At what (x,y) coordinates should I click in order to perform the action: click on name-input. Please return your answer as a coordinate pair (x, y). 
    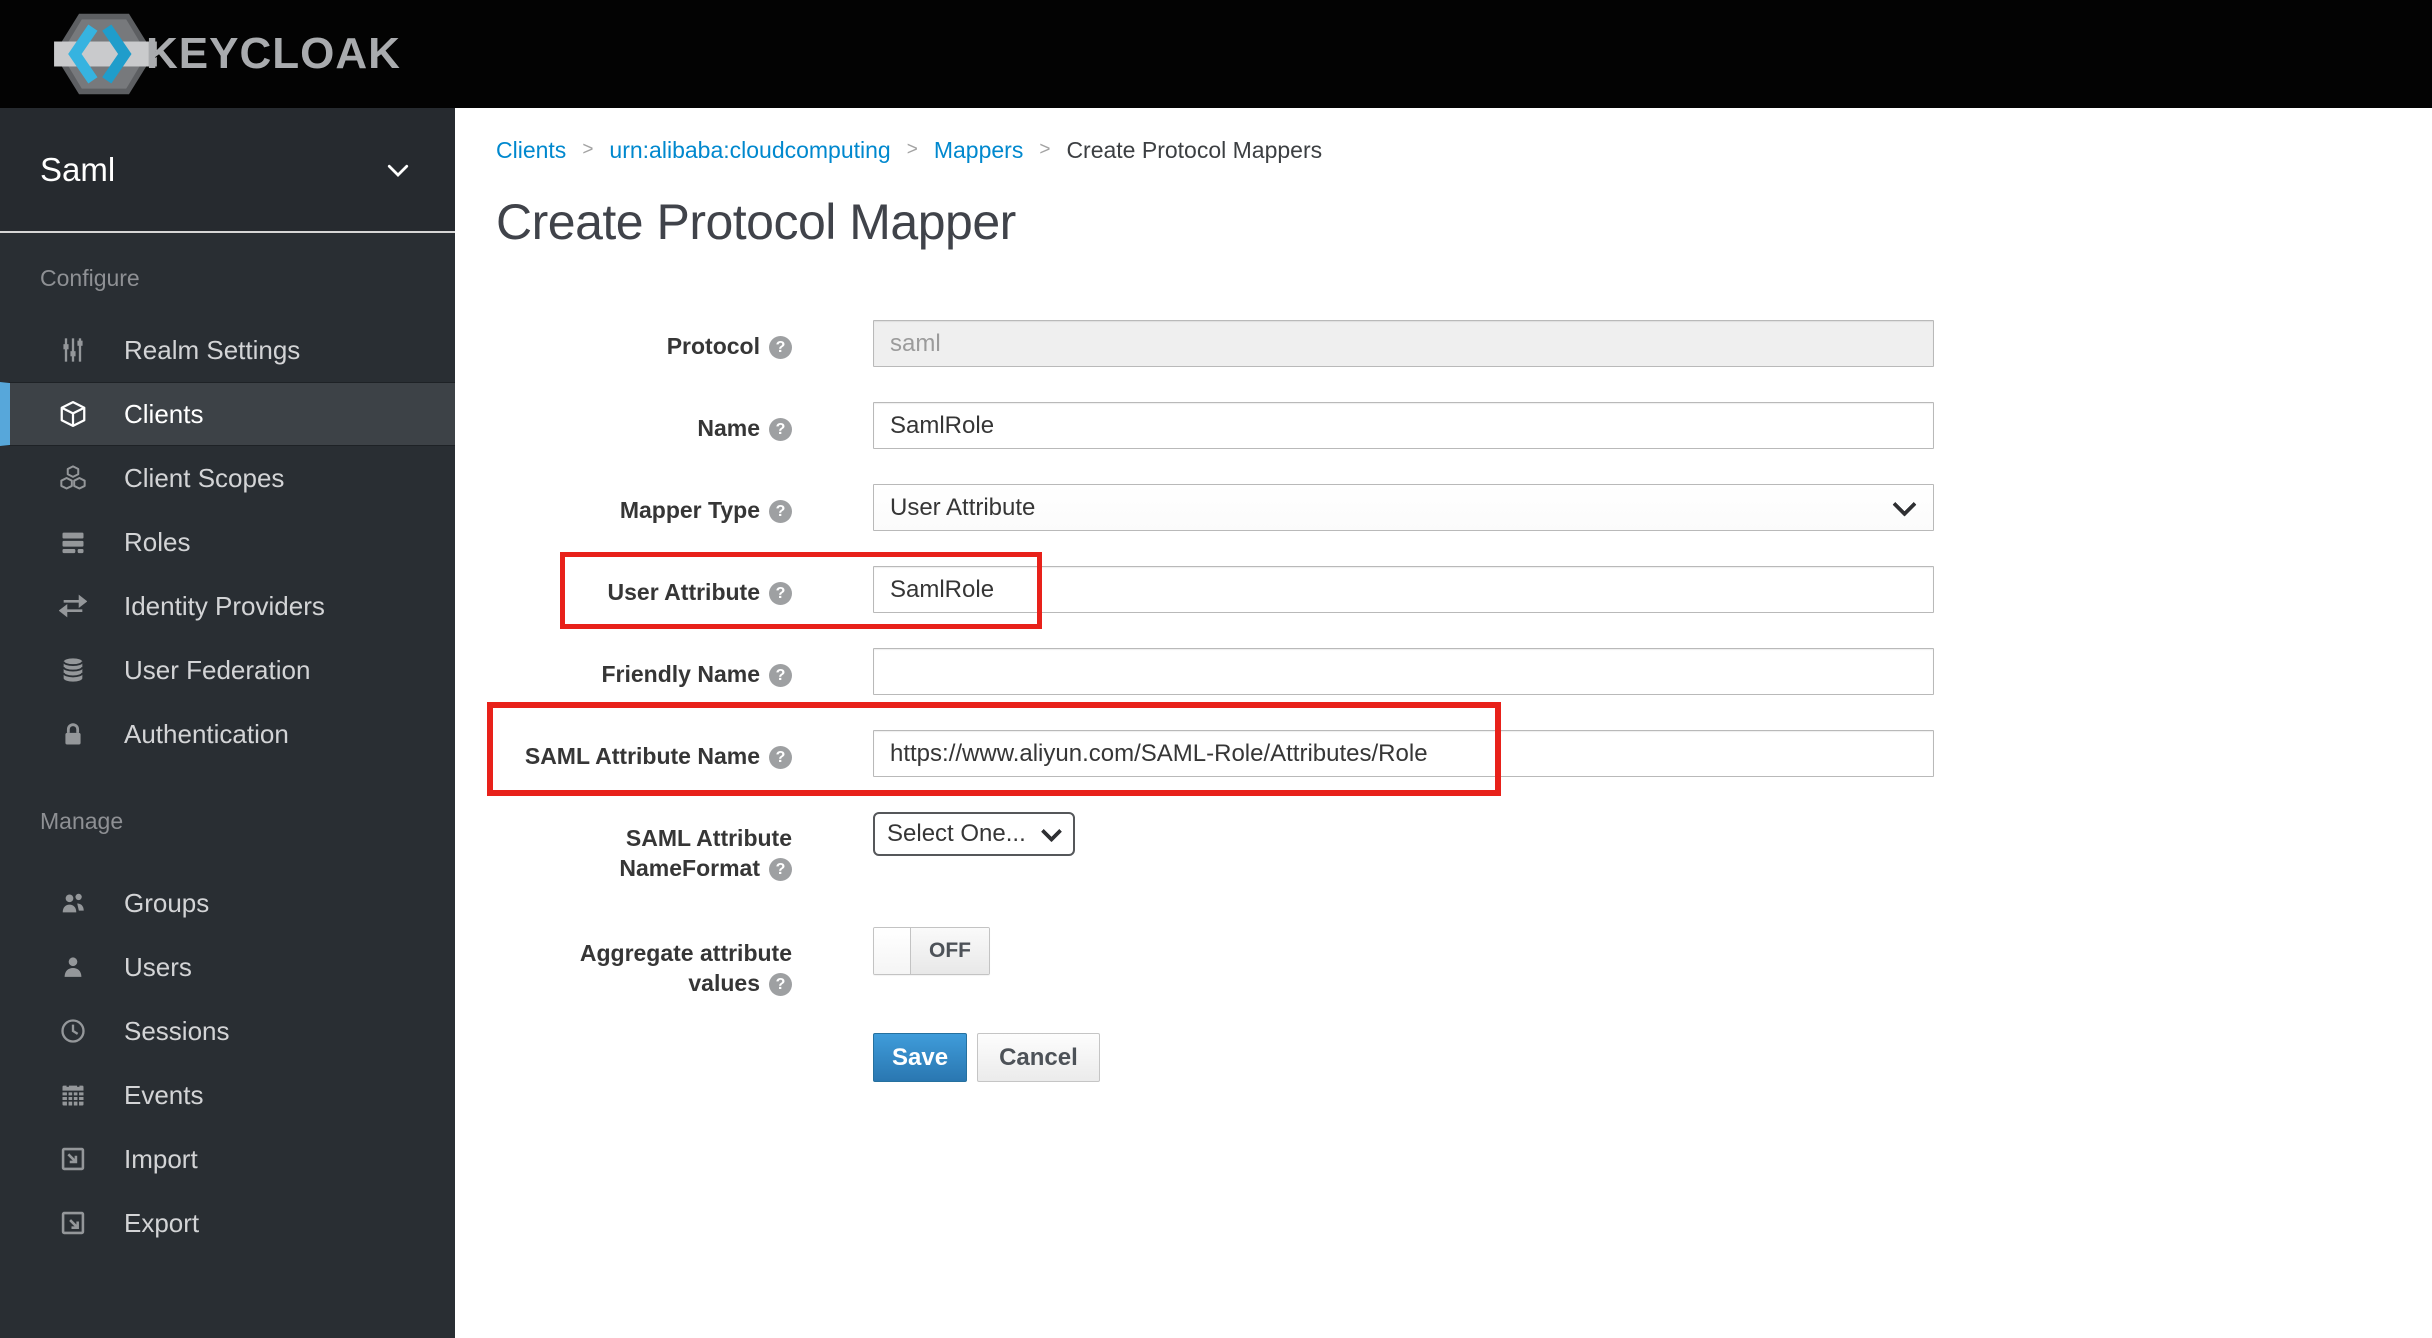
    Looking at the image, I should click on (1403, 425).